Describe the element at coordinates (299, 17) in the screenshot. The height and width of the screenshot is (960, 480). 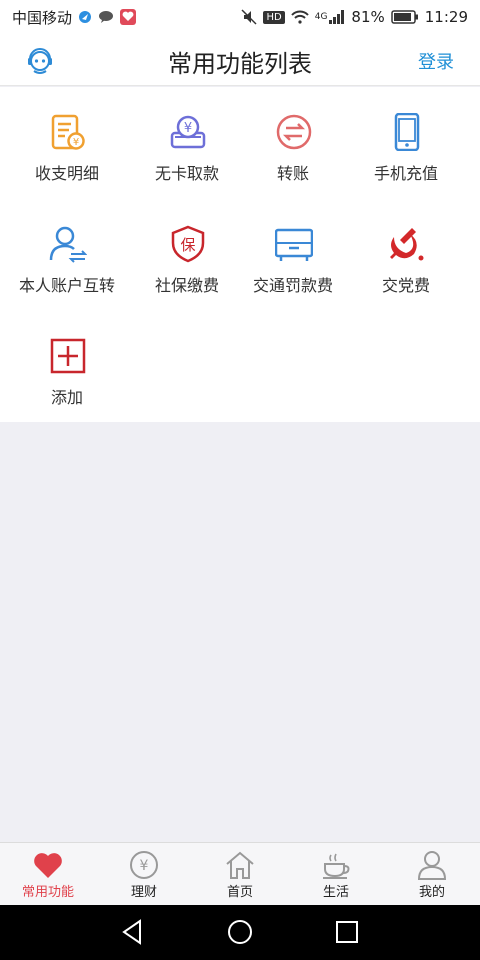
I see `wifi-icon` at that location.